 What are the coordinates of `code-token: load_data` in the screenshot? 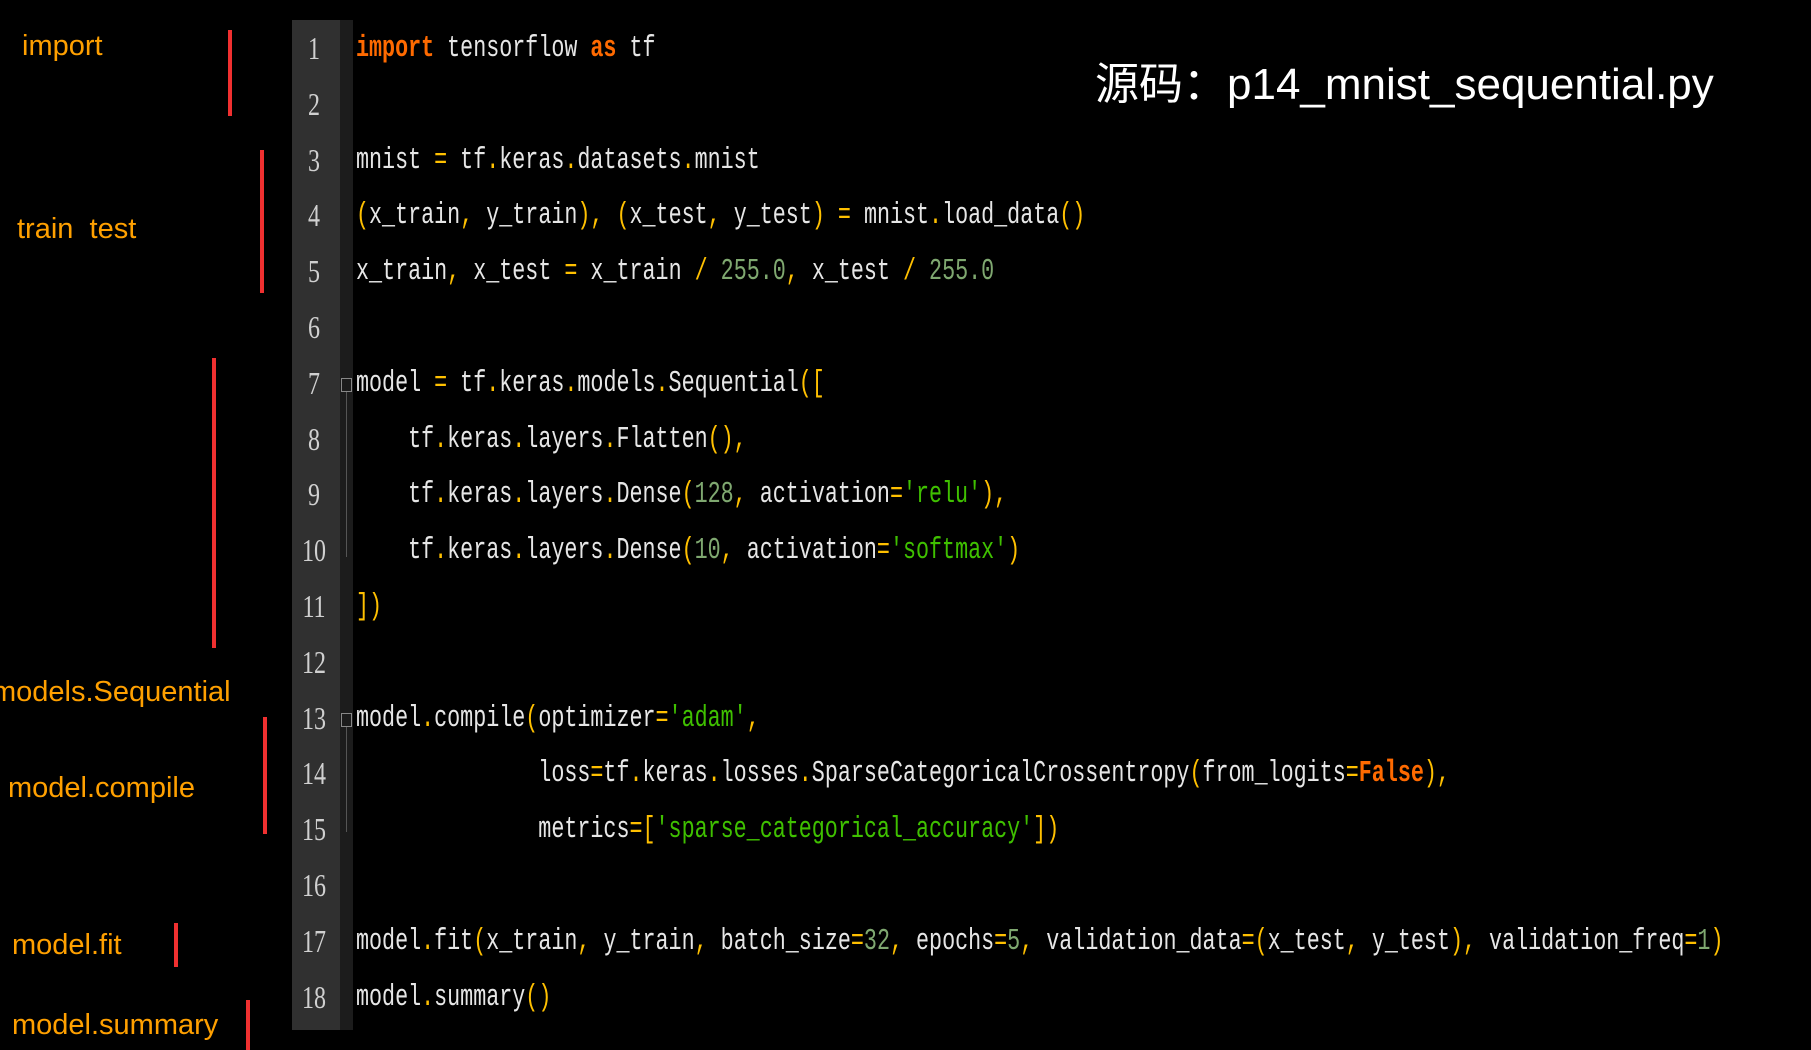 It's located at (1001, 216).